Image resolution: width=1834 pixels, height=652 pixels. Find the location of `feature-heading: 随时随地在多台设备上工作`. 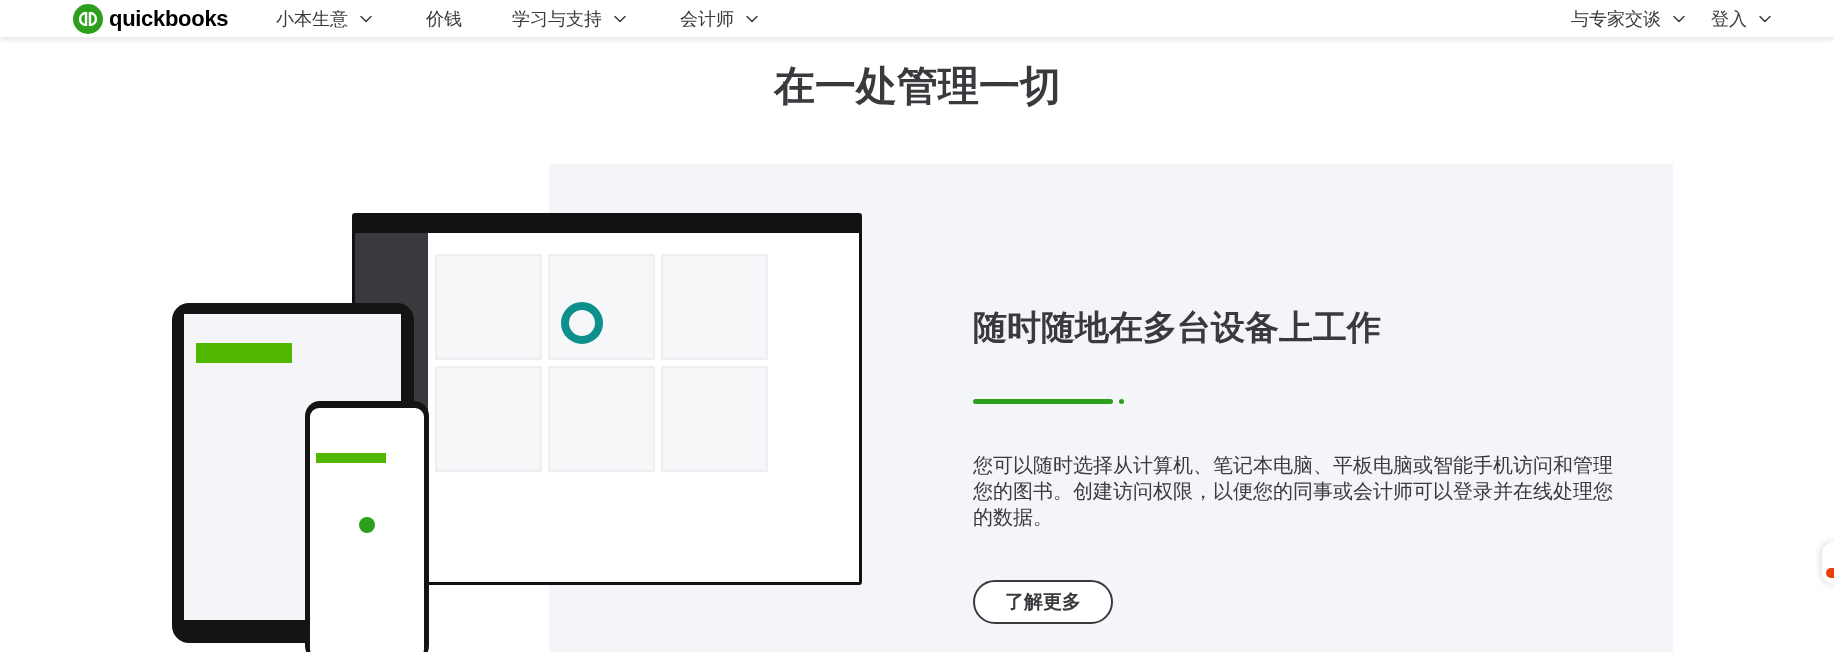

feature-heading: 随时随地在多台设备上工作 is located at coordinates (1177, 327).